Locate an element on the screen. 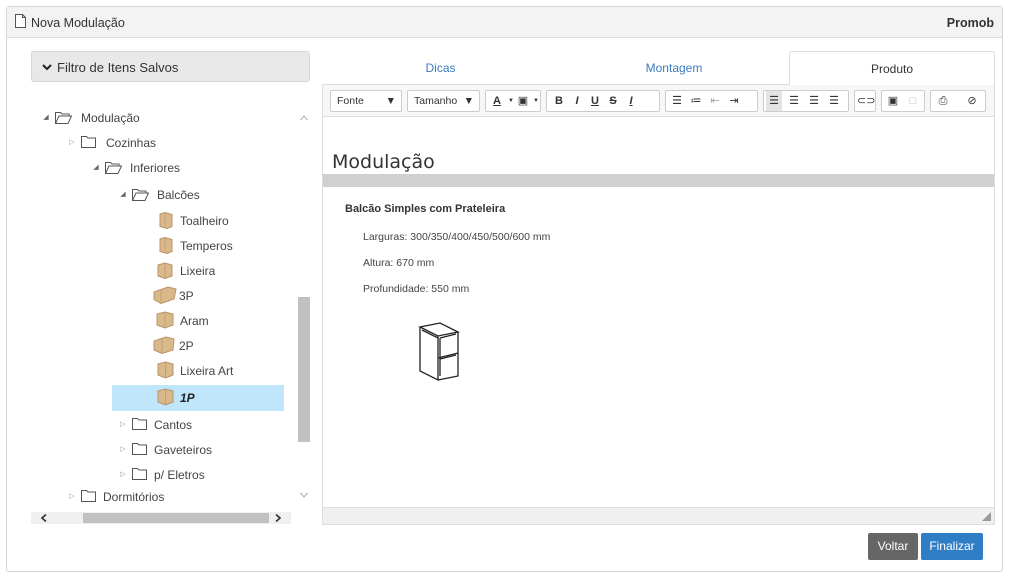 Image resolution: width=1011 pixels, height=580 pixels. bold-icon: B is located at coordinates (559, 101).